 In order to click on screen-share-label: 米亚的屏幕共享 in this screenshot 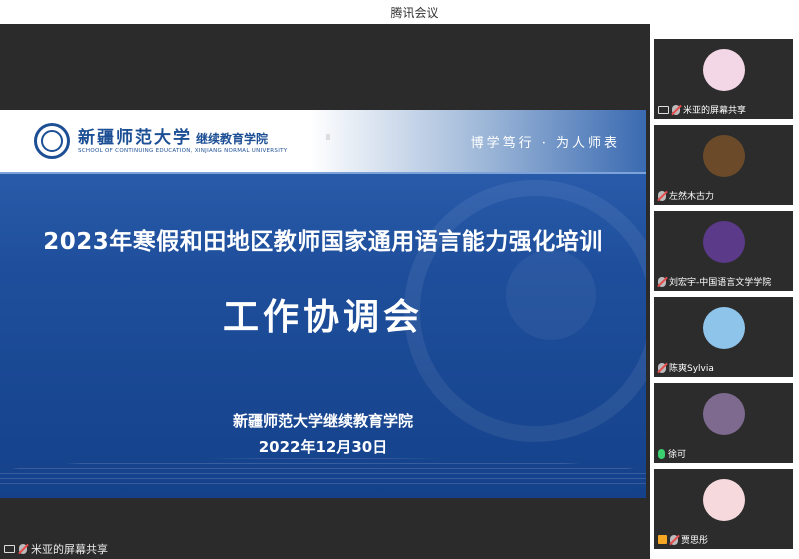, I will do `click(56, 549)`.